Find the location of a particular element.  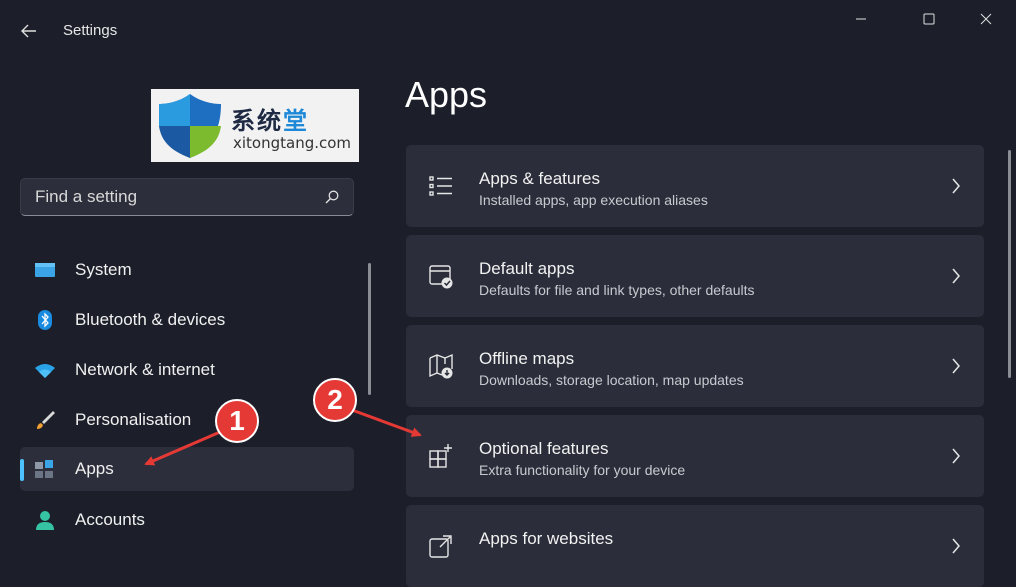

sidebar-item-network: Network & internet is located at coordinates (187, 370).